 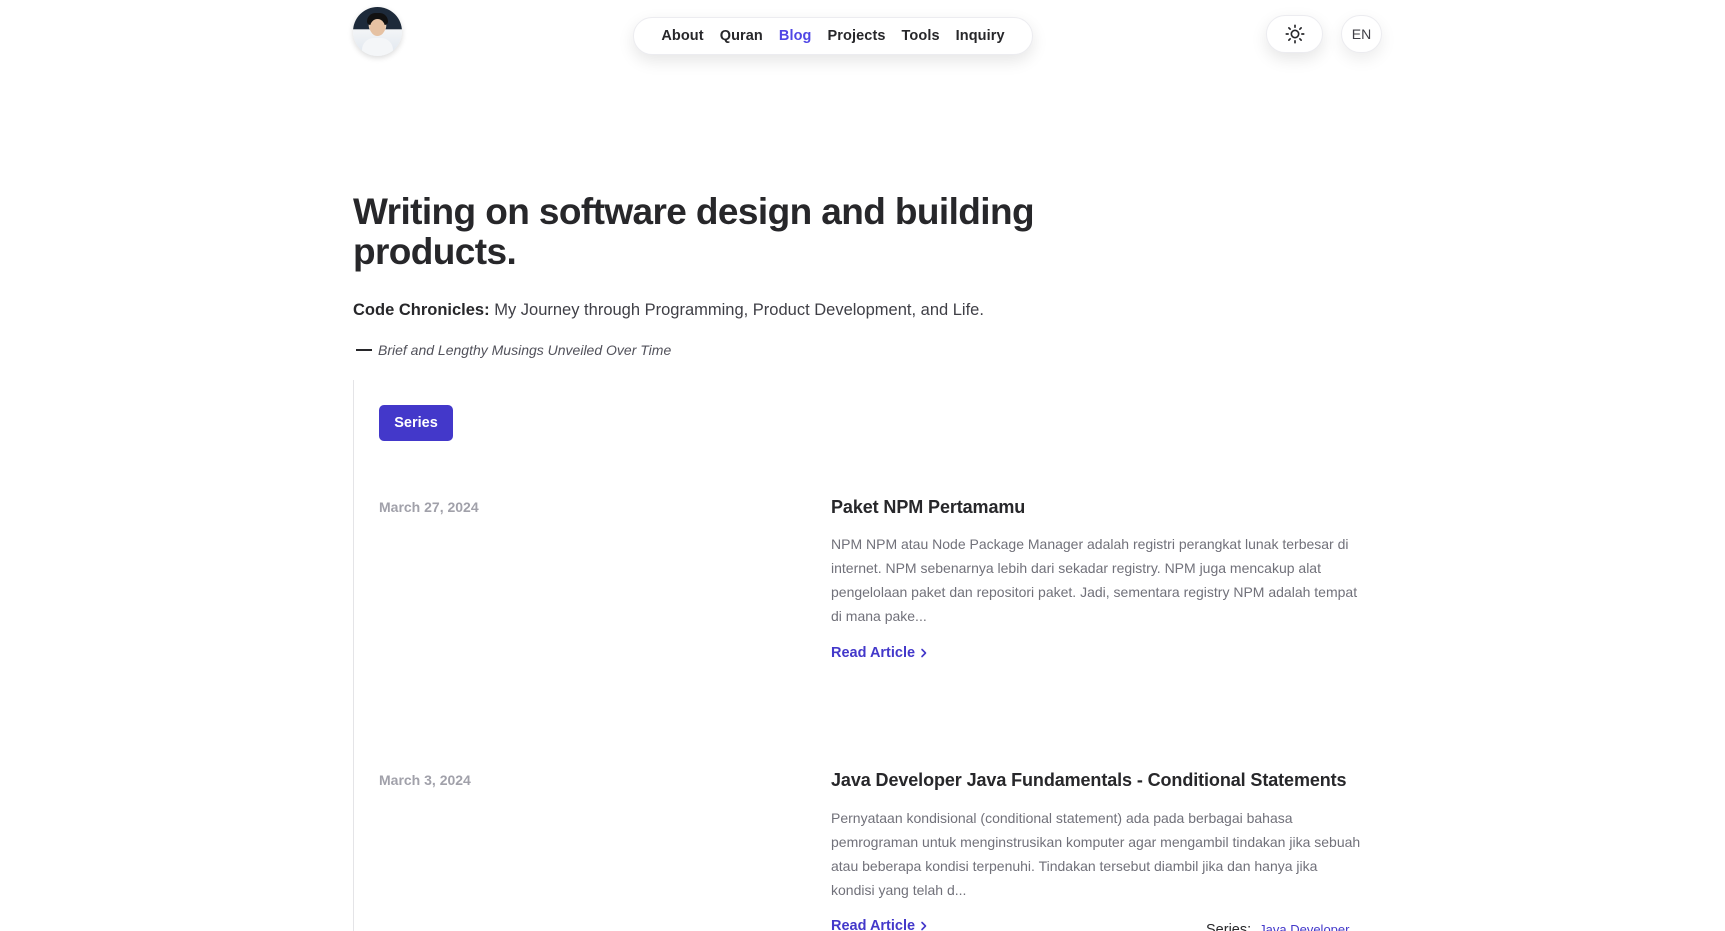 What do you see at coordinates (353, 655) in the screenshot?
I see `timeline-divider` at bounding box center [353, 655].